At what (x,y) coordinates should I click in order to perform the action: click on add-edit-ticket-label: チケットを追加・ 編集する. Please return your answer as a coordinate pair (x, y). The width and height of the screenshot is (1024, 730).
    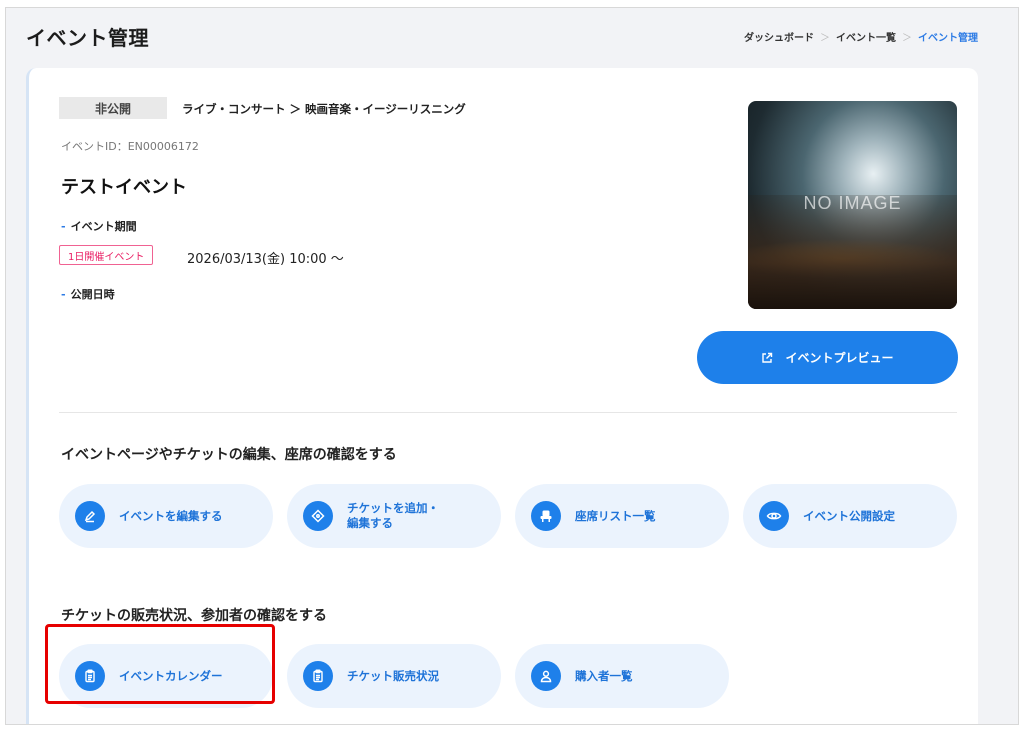
    Looking at the image, I should click on (393, 515).